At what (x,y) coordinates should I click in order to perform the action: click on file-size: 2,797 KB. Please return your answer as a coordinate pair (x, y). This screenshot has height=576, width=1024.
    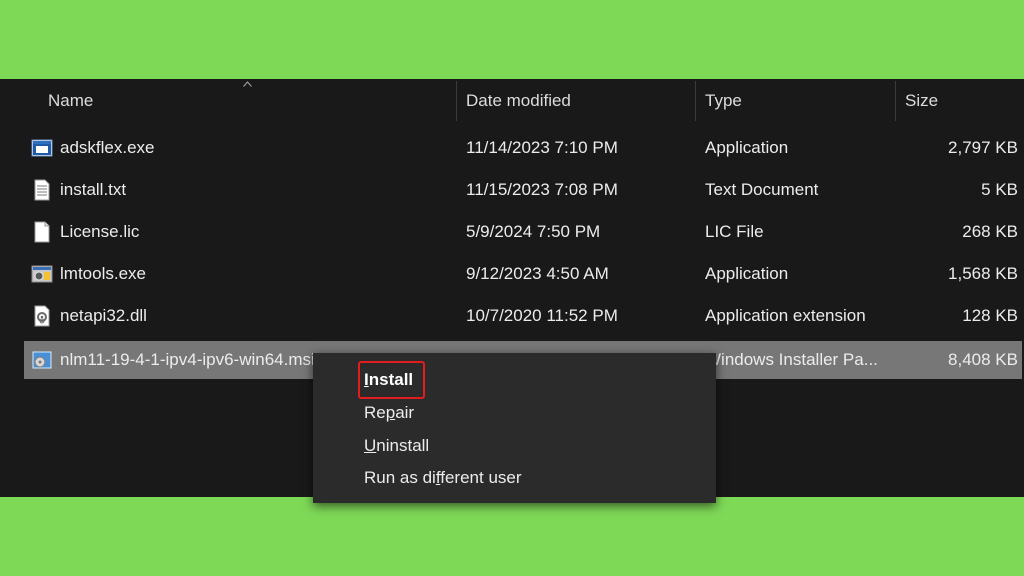
    Looking at the image, I should click on (983, 147).